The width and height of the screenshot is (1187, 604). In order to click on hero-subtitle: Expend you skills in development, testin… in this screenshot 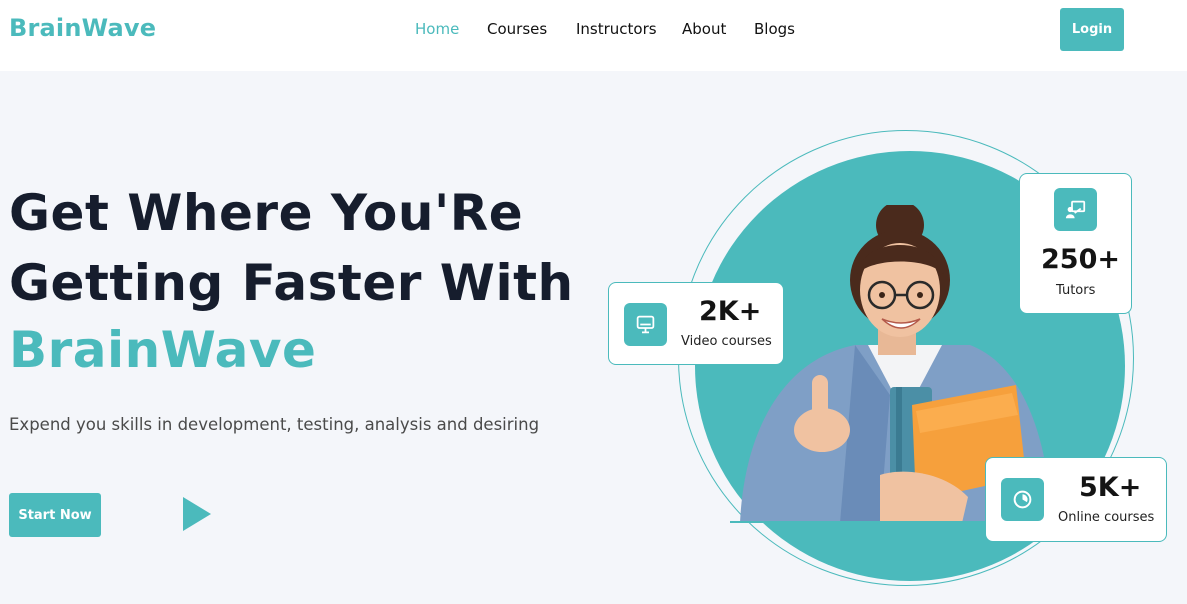, I will do `click(274, 424)`.